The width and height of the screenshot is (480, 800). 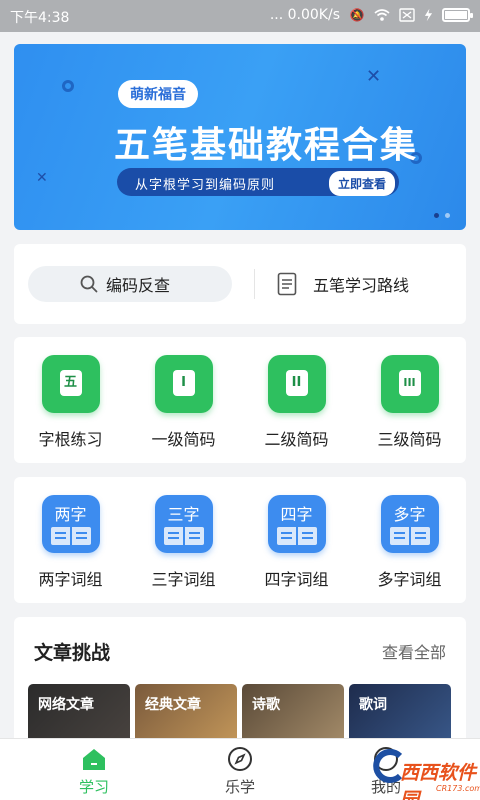 I want to click on practice-item-level2: II 二级简码, so click(x=296, y=402).